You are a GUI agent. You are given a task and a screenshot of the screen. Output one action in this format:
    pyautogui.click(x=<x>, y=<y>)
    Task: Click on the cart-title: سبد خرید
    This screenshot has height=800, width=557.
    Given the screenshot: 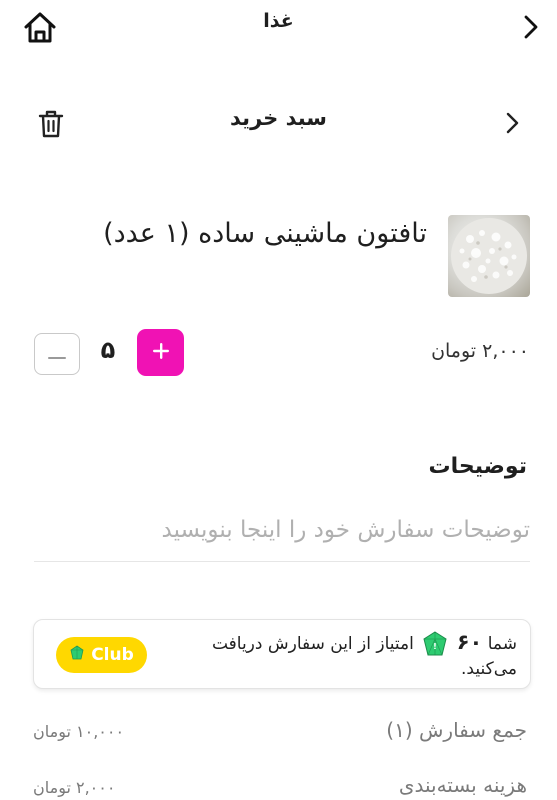 What is the action you would take?
    pyautogui.click(x=278, y=118)
    